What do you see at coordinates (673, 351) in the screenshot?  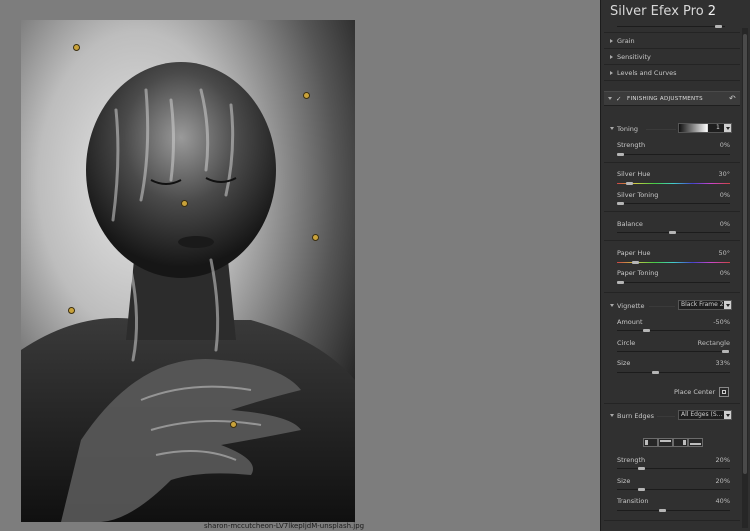 I see `vignette-shape-track` at bounding box center [673, 351].